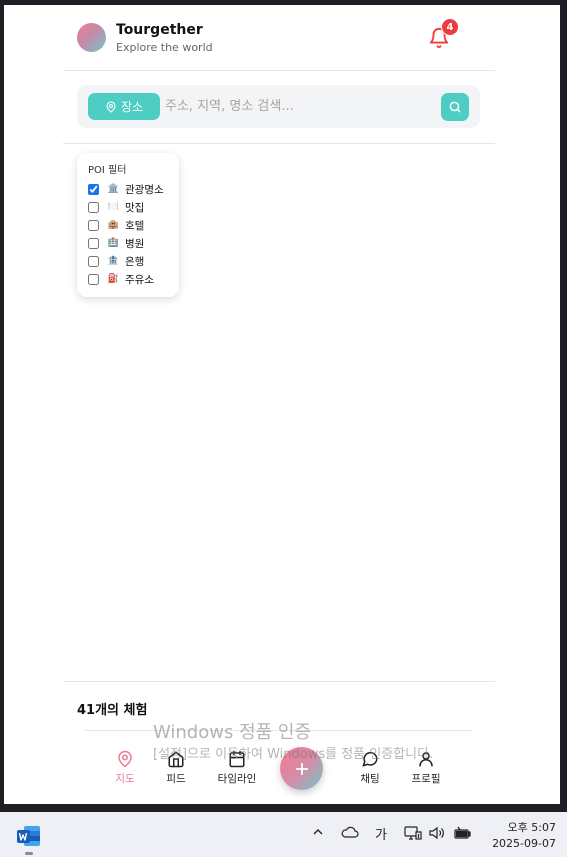 This screenshot has width=567, height=857. What do you see at coordinates (370, 779) in the screenshot?
I see `nav-chat-label: 채팅` at bounding box center [370, 779].